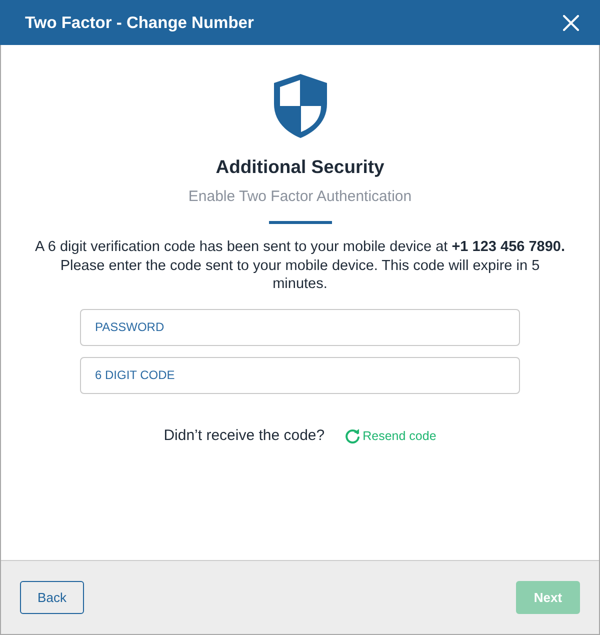 This screenshot has height=635, width=600. Describe the element at coordinates (300, 375) in the screenshot. I see `input-field: 6 DIGIT CODE` at that location.